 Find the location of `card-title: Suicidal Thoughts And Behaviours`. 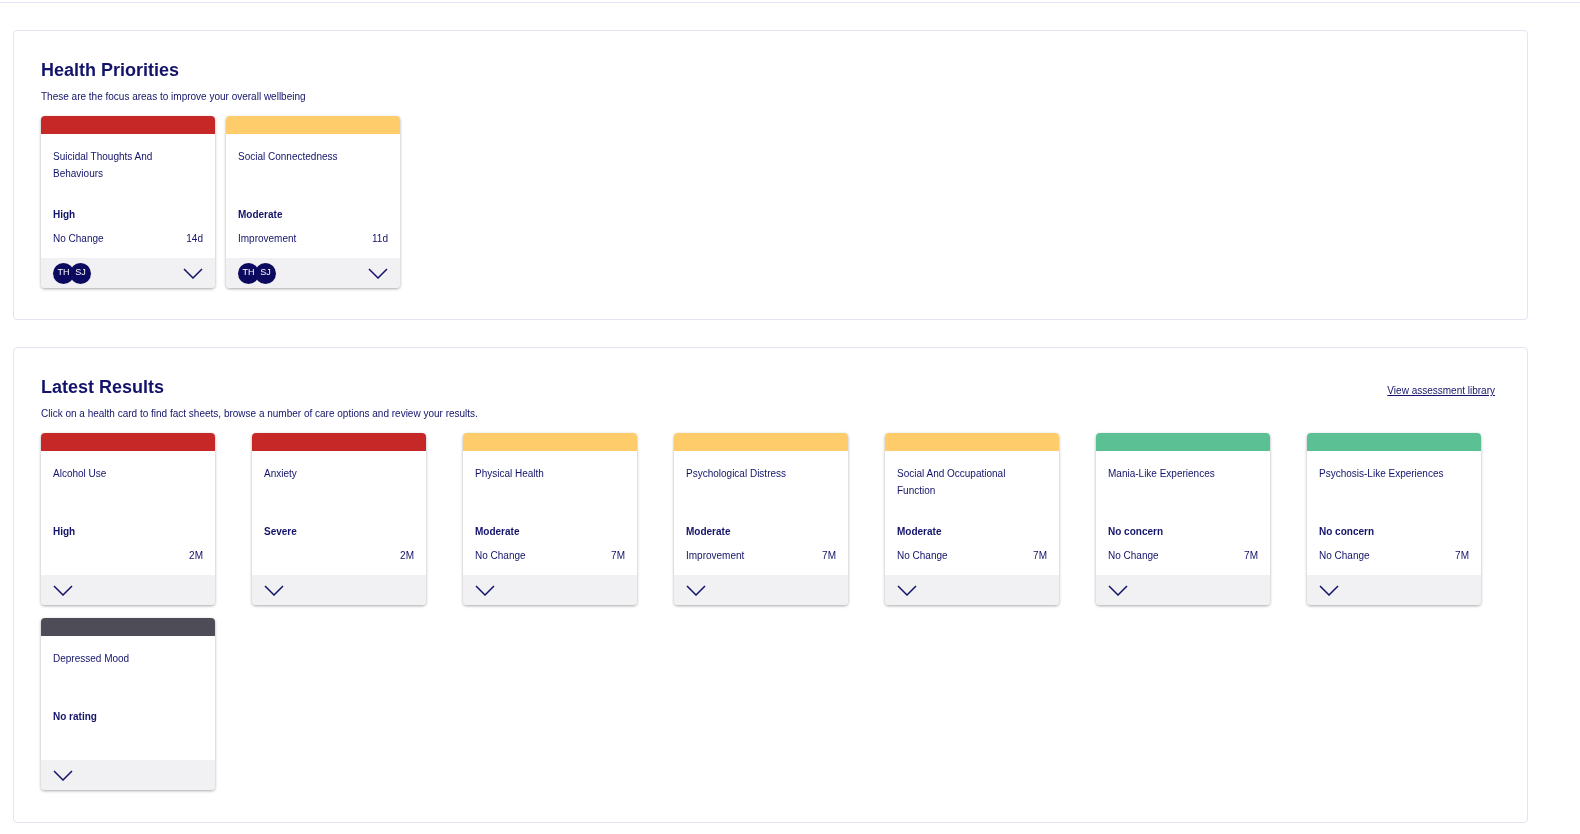

card-title: Suicidal Thoughts And Behaviours is located at coordinates (103, 165).